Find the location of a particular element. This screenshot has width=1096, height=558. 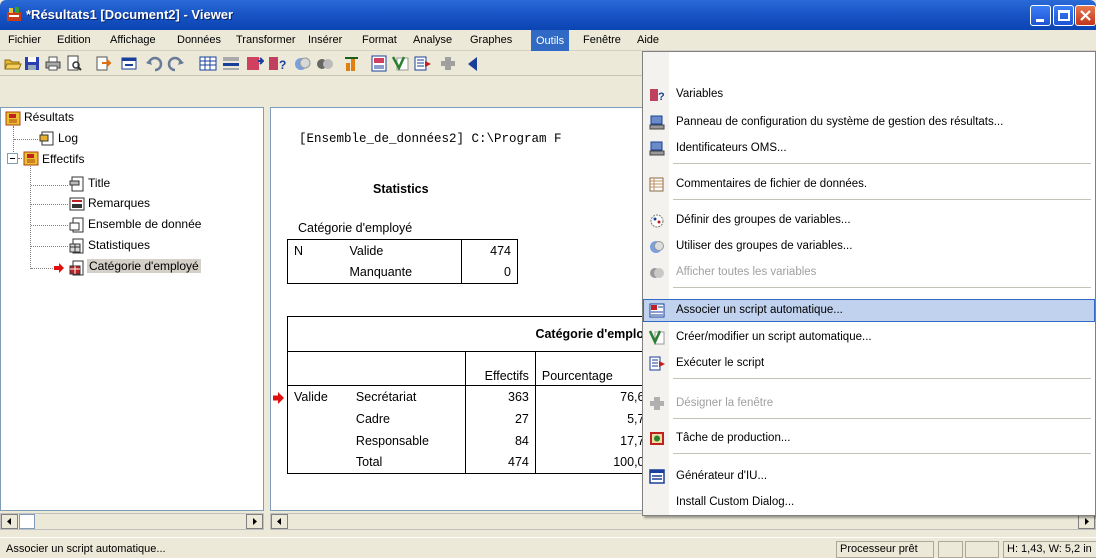

menu-fichier: Fichier is located at coordinates (24, 40).